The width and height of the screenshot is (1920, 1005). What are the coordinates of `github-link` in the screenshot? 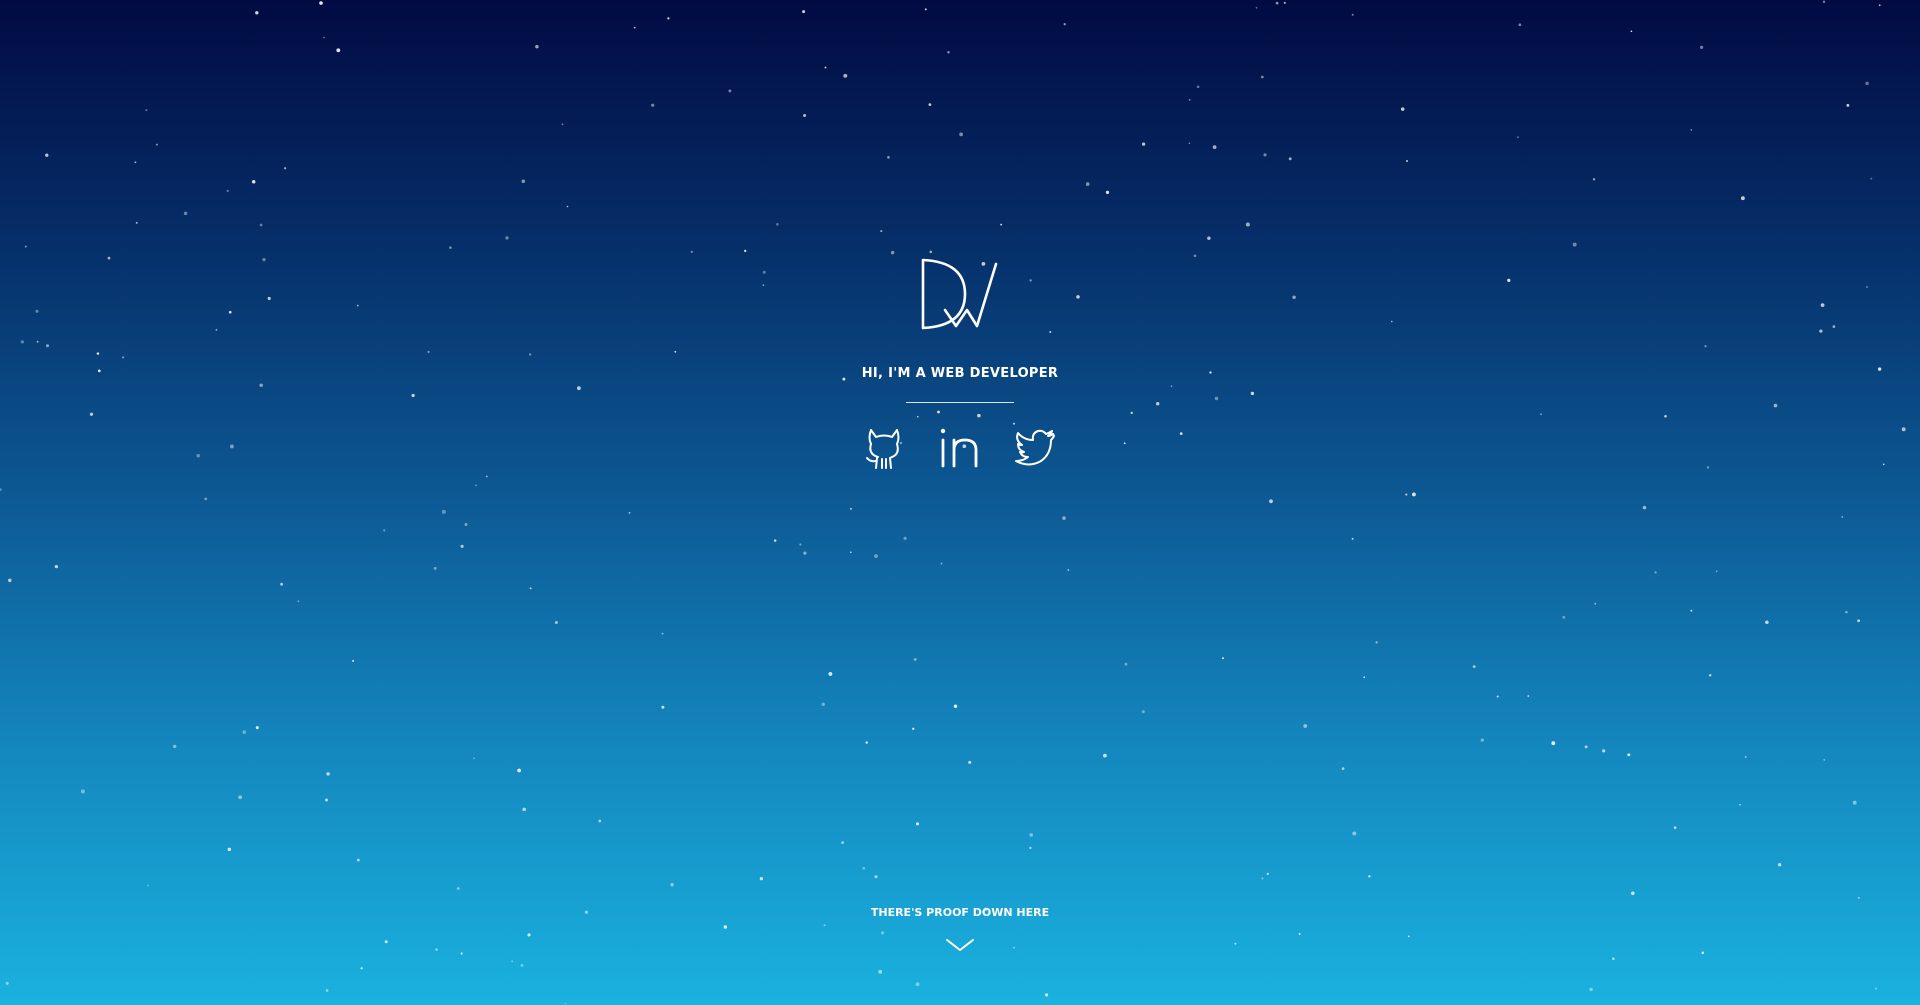 It's located at (884, 448).